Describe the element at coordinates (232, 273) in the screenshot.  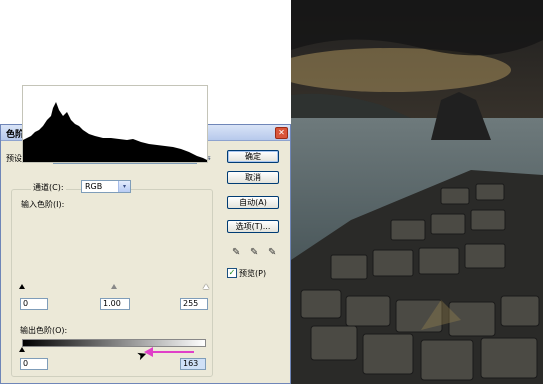
I see `preview-checkbox: ✓` at that location.